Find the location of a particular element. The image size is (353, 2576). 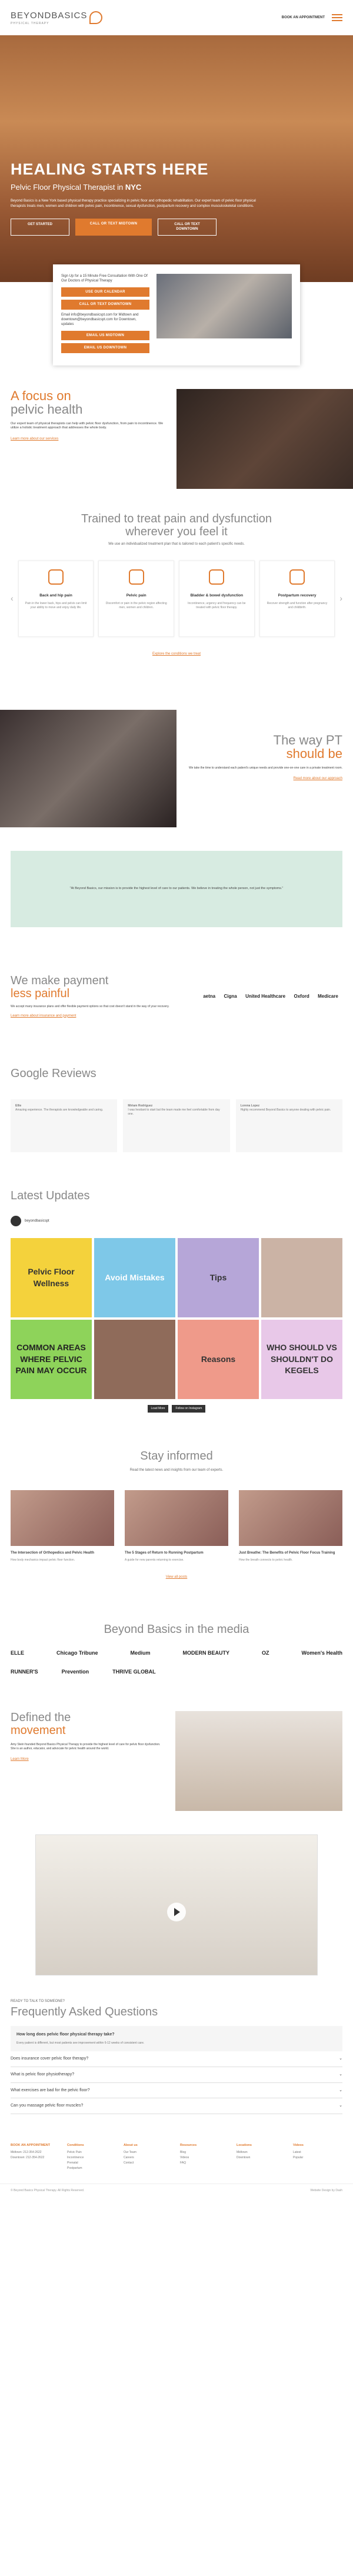

services-link: Learn more about our services is located at coordinates (34, 439).